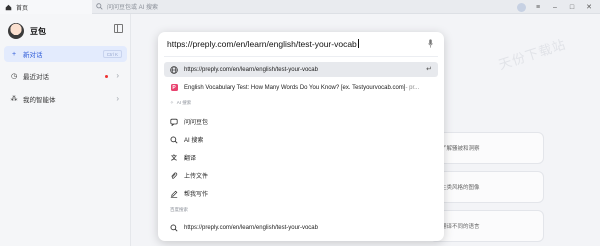  What do you see at coordinates (589, 7) in the screenshot?
I see `close-icon: ✕` at bounding box center [589, 7].